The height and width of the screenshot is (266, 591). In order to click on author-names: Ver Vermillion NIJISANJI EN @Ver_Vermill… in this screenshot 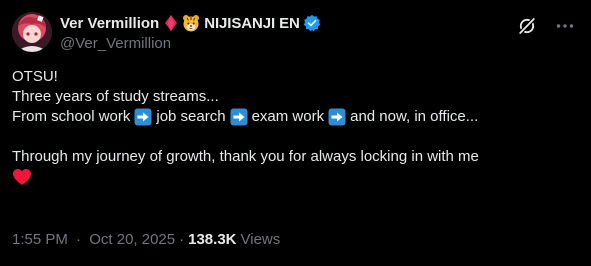, I will do `click(190, 33)`.